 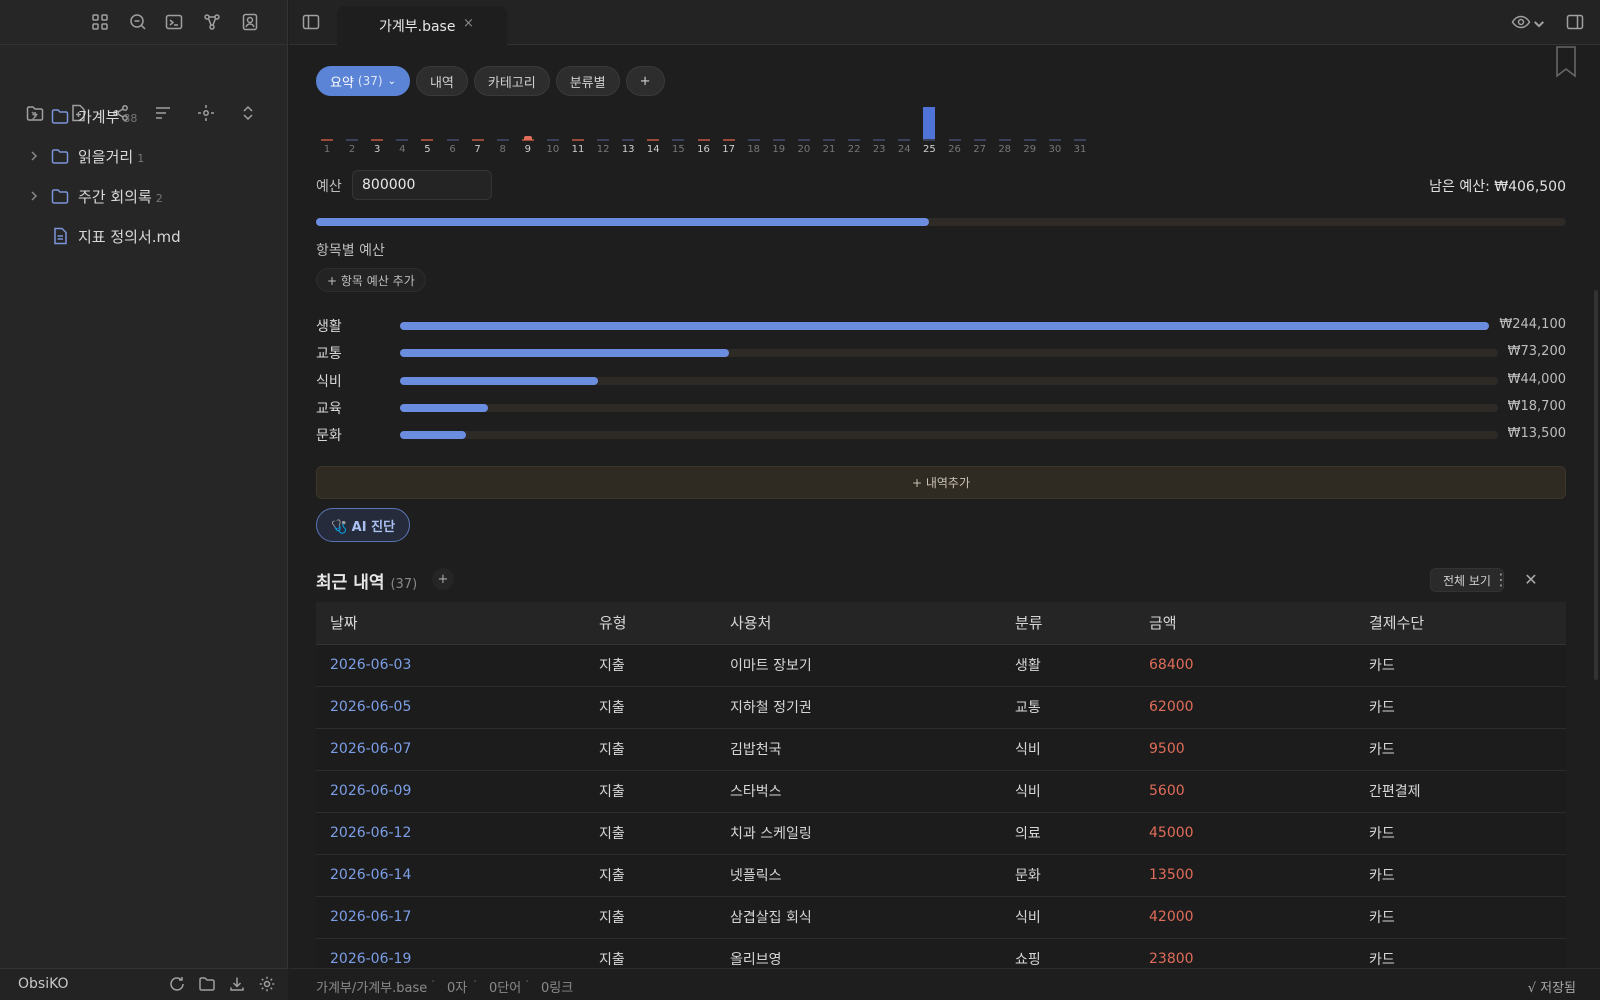 I want to click on day-column: 7, so click(x=478, y=130).